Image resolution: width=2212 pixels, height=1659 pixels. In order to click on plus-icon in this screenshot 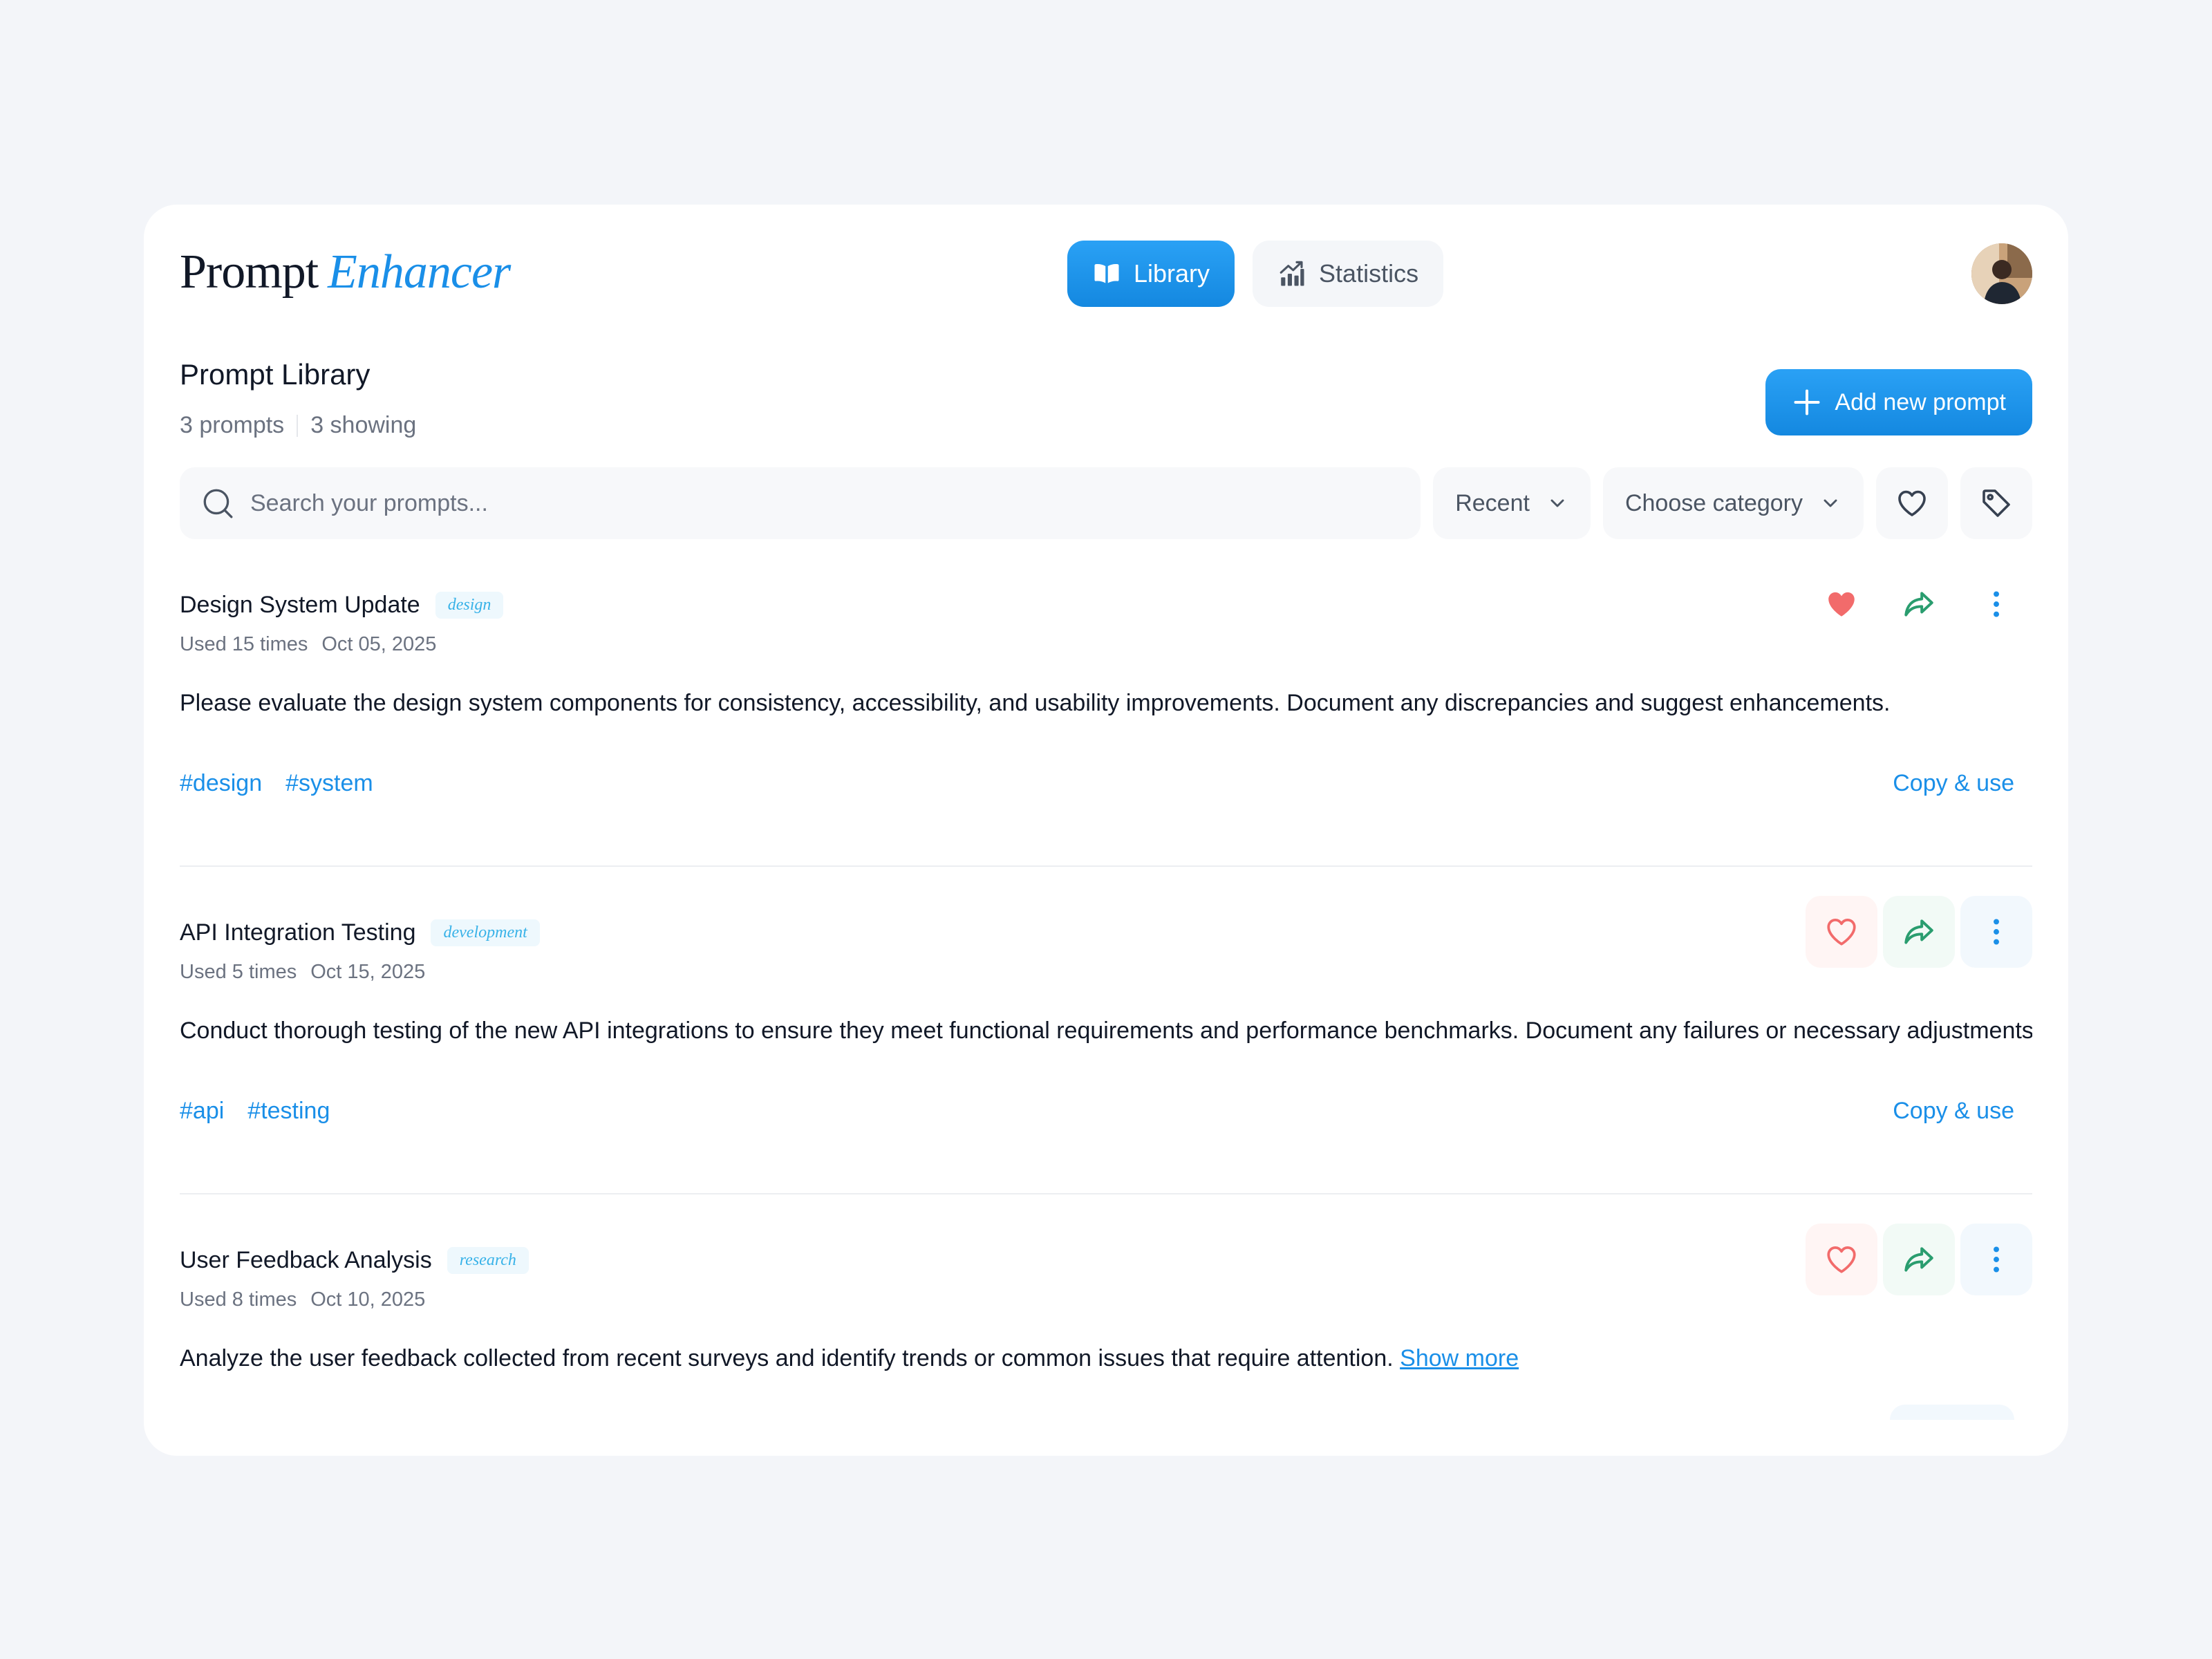, I will do `click(1807, 402)`.